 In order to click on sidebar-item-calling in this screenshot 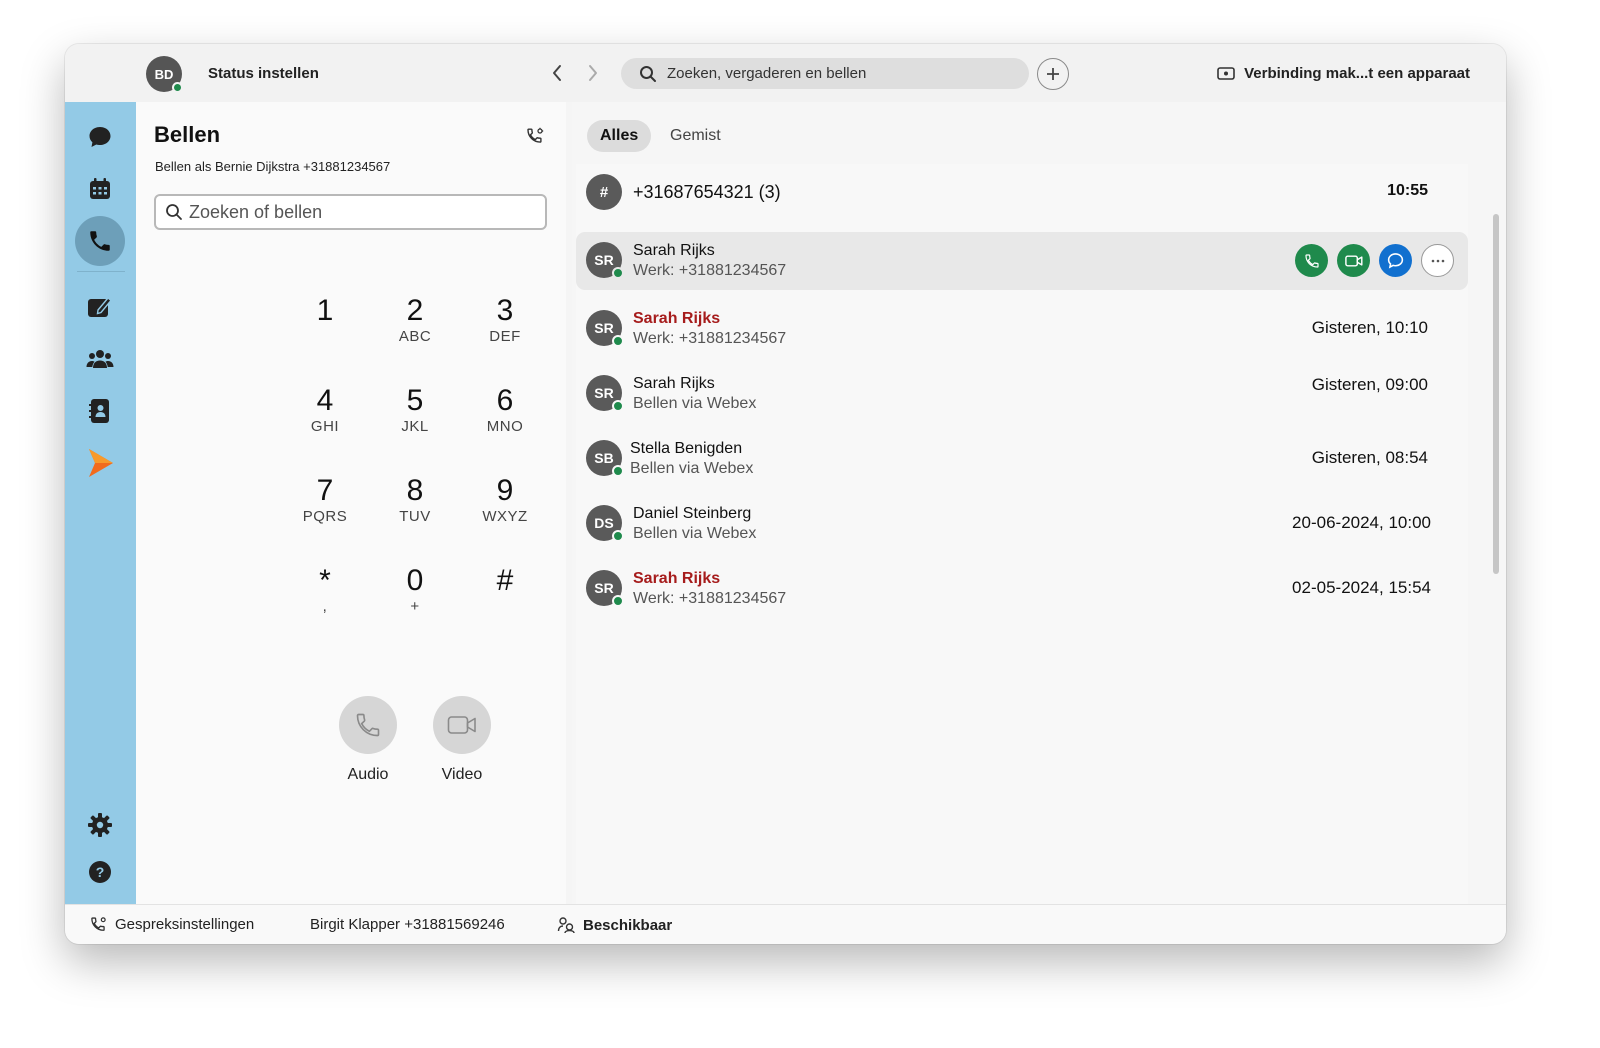, I will do `click(100, 241)`.